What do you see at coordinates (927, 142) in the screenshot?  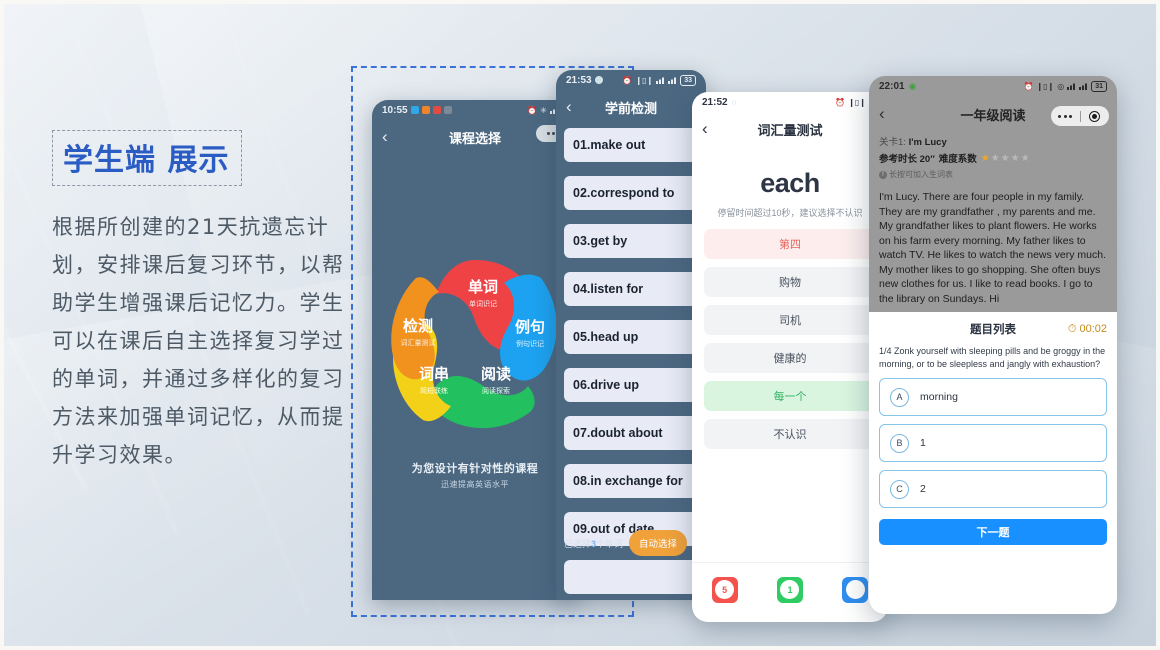 I see `level-title: I'm Lucy` at bounding box center [927, 142].